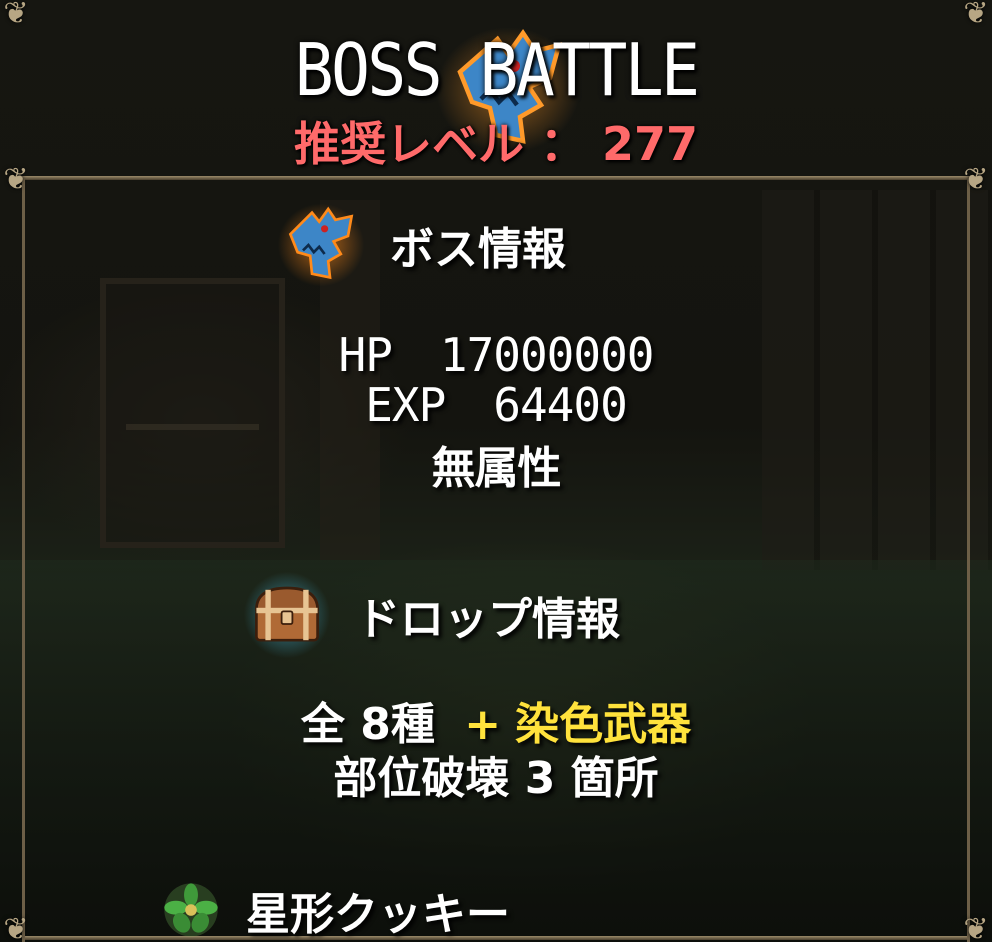 Image resolution: width=992 pixels, height=942 pixels. Describe the element at coordinates (496, 468) in the screenshot. I see `boss-attribute: 無属性` at that location.